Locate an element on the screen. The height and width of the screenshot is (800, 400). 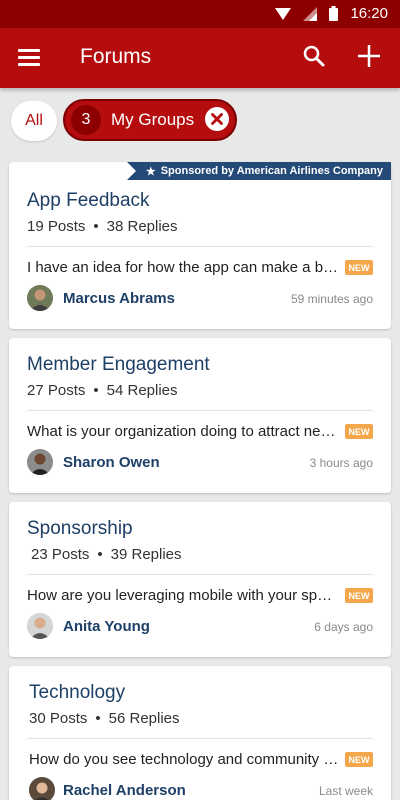
clear-filter-button is located at coordinates (217, 119).